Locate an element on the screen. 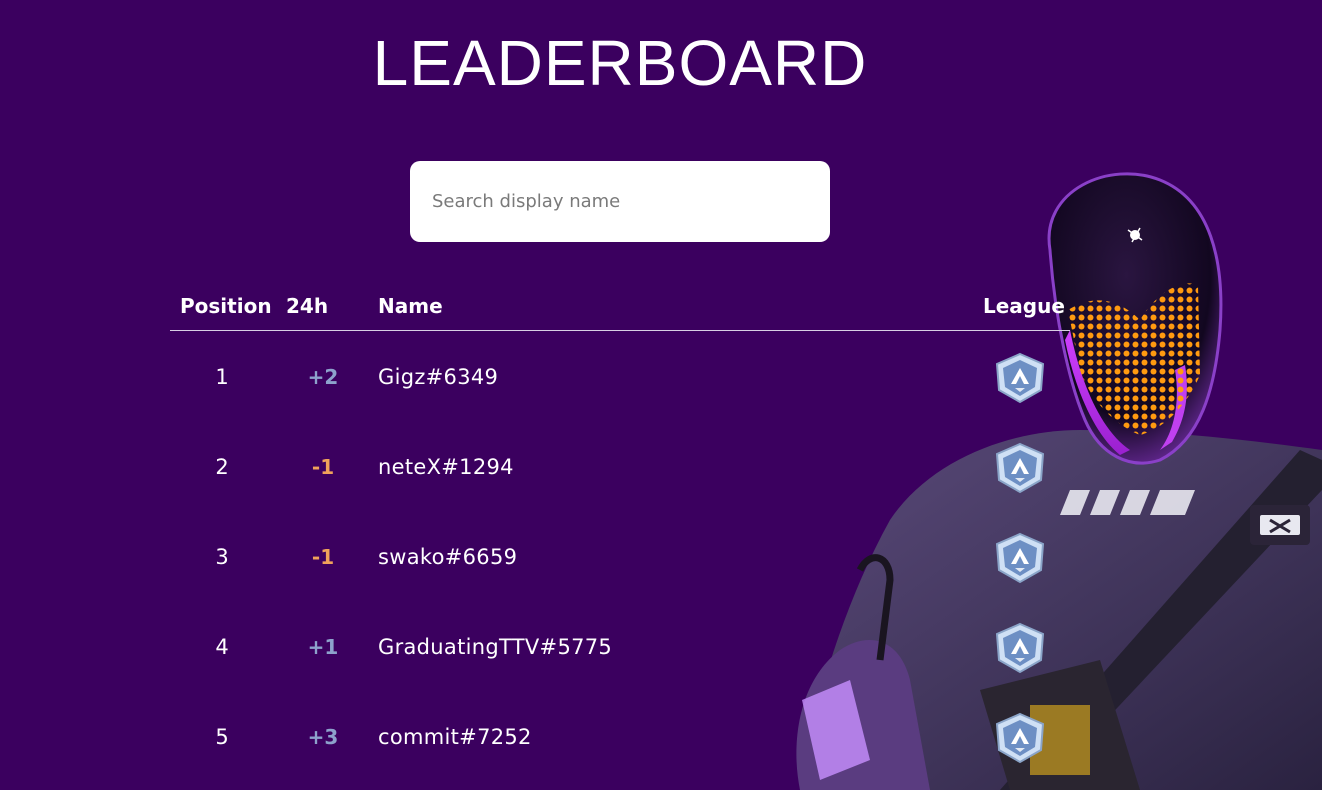 The image size is (1322, 790). row-player-name: Gigz#6349 is located at coordinates (438, 377).